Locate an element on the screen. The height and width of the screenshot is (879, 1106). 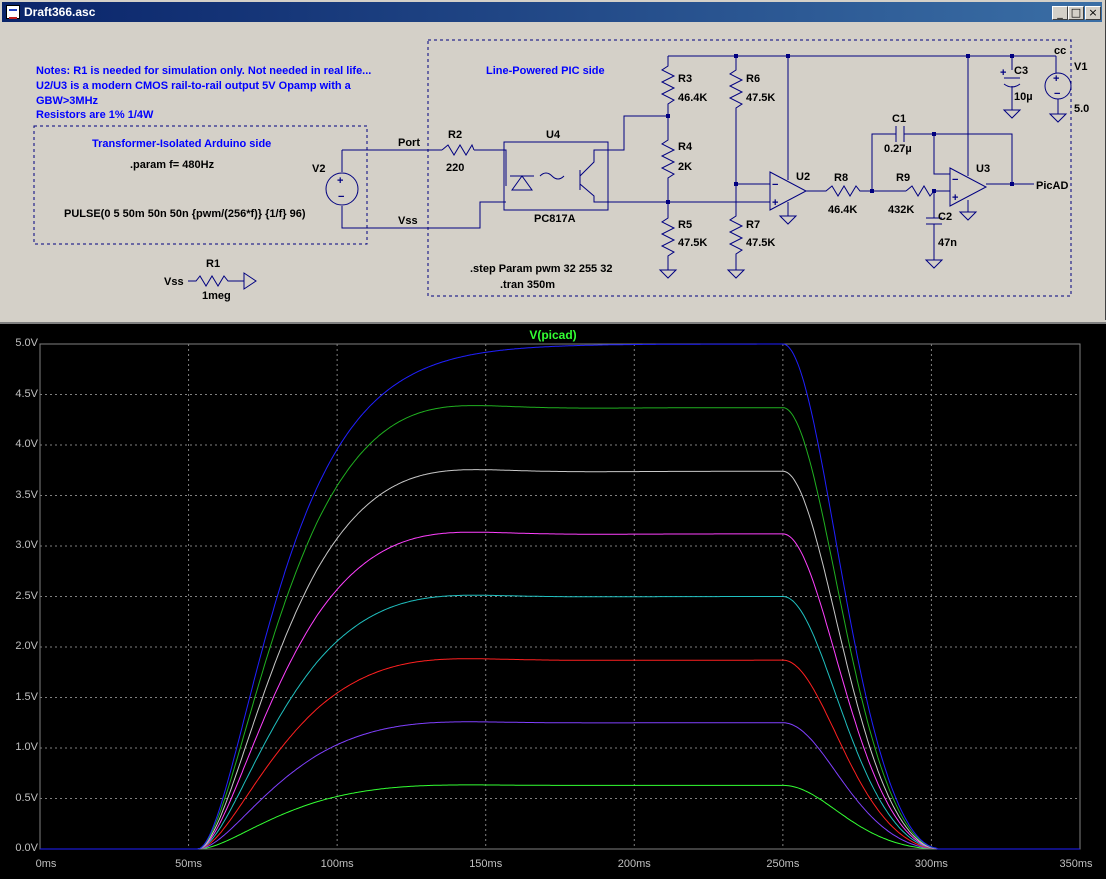
x-tick-label: 350ms is located at coordinates (1076, 864).